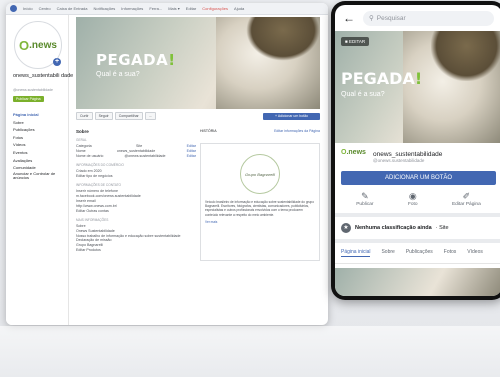 Image resolution: width=500 pixels, height=377 pixels. Describe the element at coordinates (92, 220) in the screenshot. I see `section-label: MAIS INFORMAÇÕES` at that location.